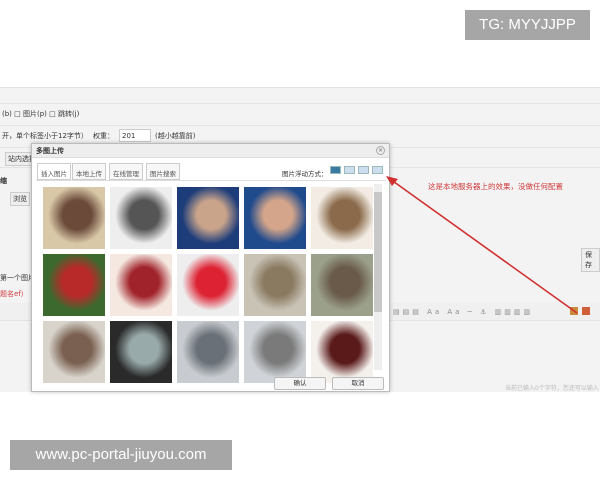  I want to click on annotation-arrow, so click(482, 245).